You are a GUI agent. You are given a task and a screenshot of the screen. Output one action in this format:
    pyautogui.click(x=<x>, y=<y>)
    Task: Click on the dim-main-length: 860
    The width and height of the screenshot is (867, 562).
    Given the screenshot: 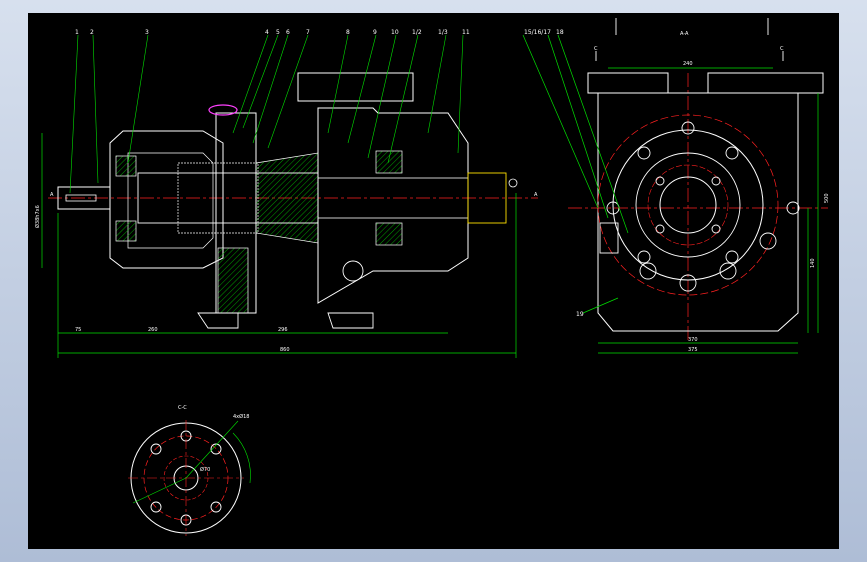 What is the action you would take?
    pyautogui.click(x=285, y=350)
    